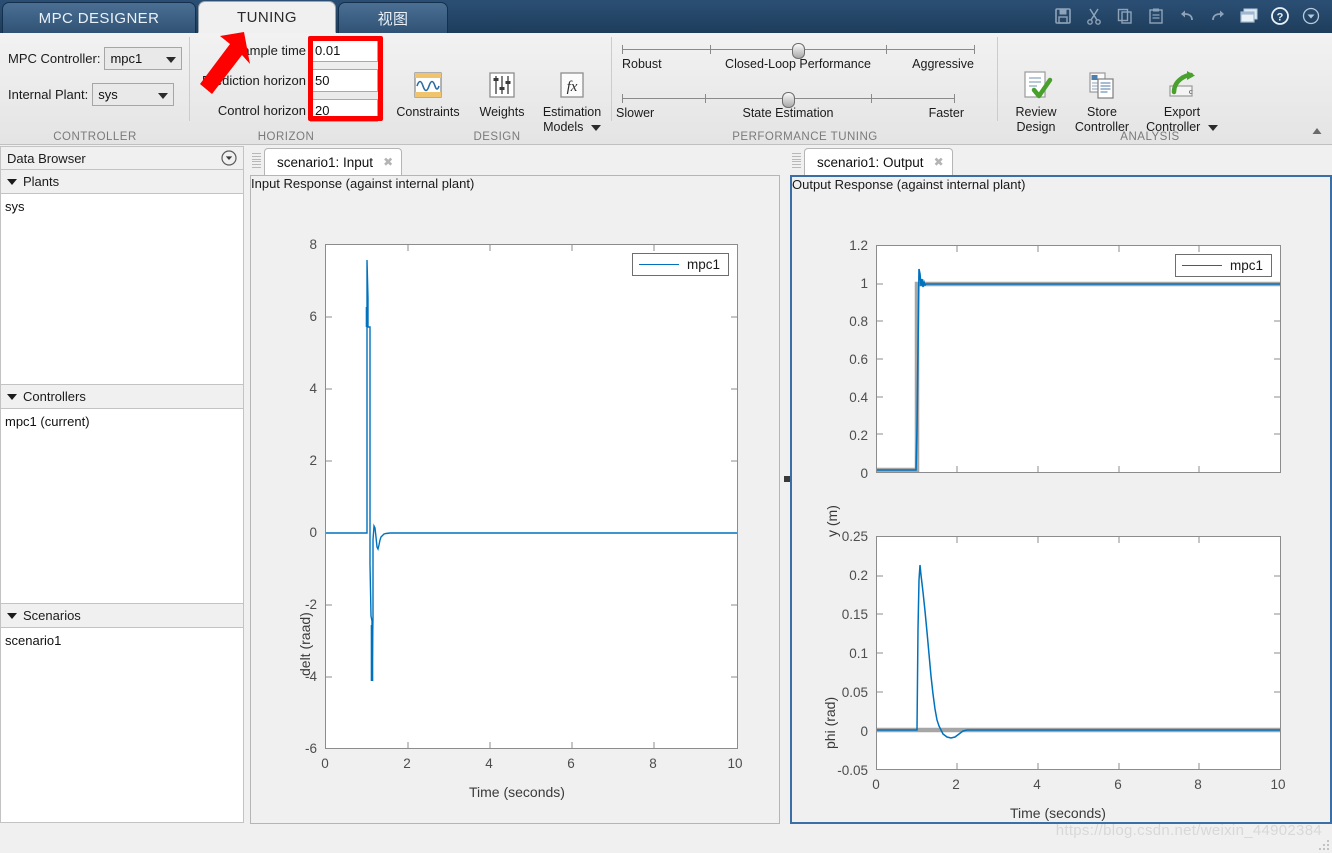 This screenshot has height=853, width=1332. What do you see at coordinates (143, 58) in the screenshot?
I see `mpc-controller-select: mpc1` at bounding box center [143, 58].